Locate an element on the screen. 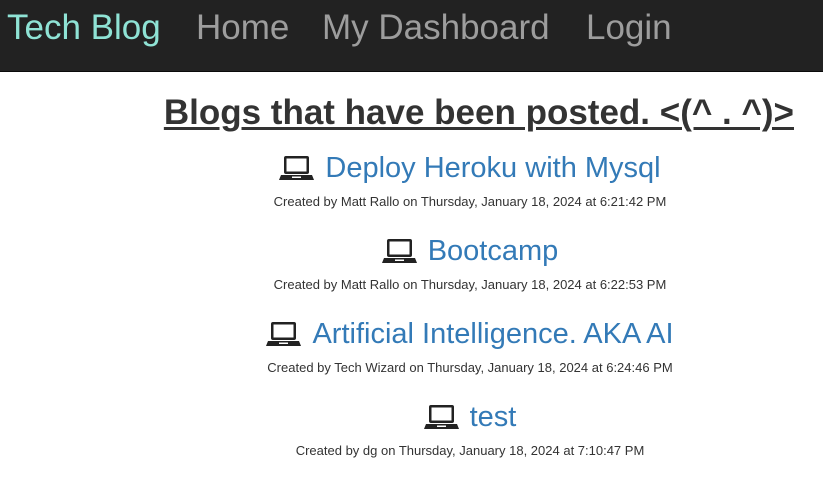 Image resolution: width=823 pixels, height=480 pixels. post-title-link: Bootcamp is located at coordinates (493, 251).